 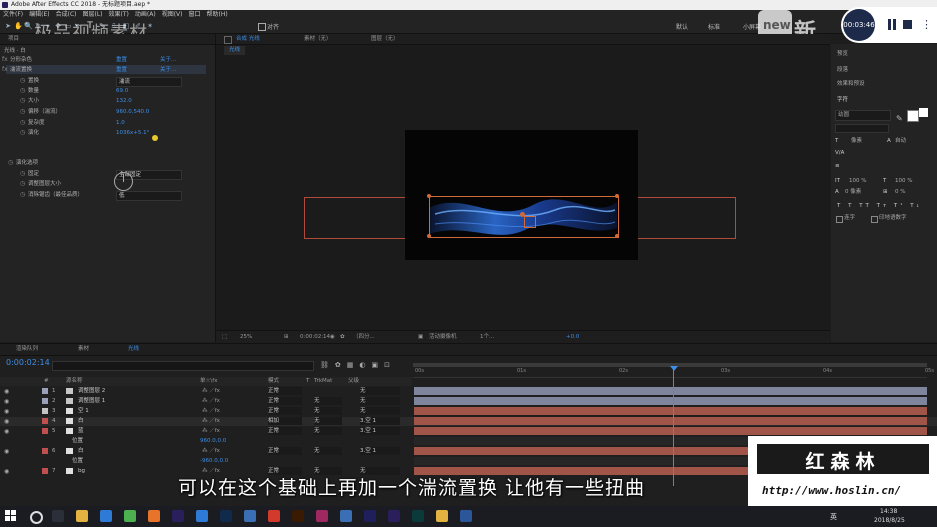 What do you see at coordinates (149, 82) in the screenshot?
I see `effect-row-value: 湍流` at bounding box center [149, 82].